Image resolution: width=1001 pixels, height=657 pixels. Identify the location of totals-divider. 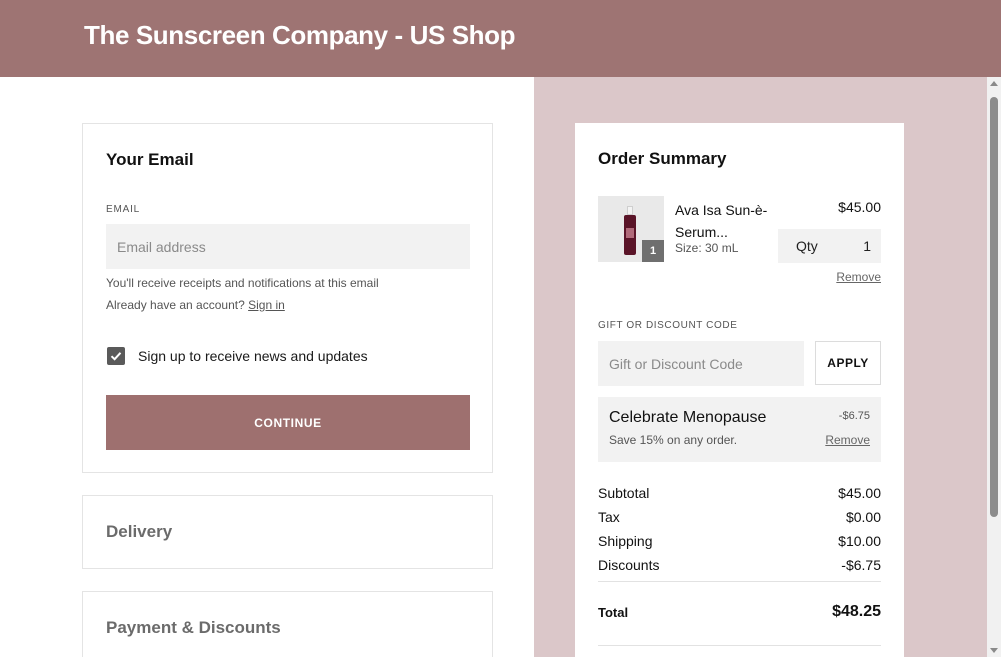
(739, 581).